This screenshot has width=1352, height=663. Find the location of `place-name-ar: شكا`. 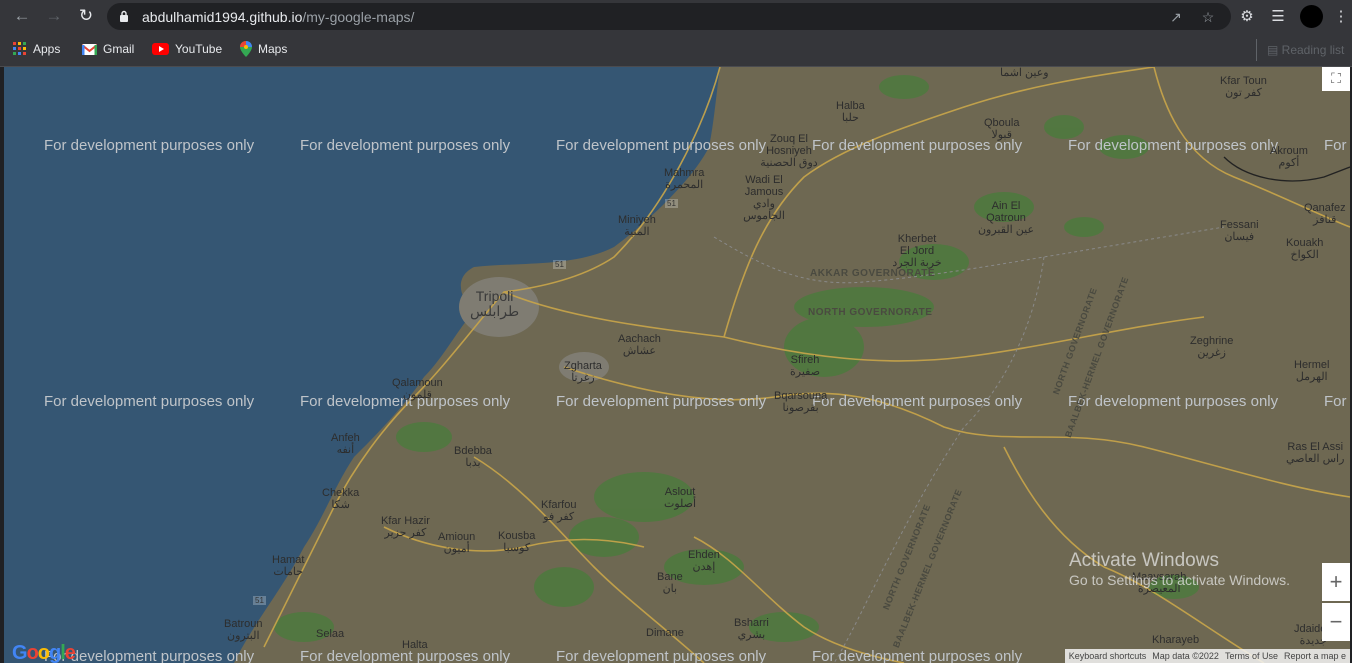

place-name-ar: شكا is located at coordinates (340, 505).